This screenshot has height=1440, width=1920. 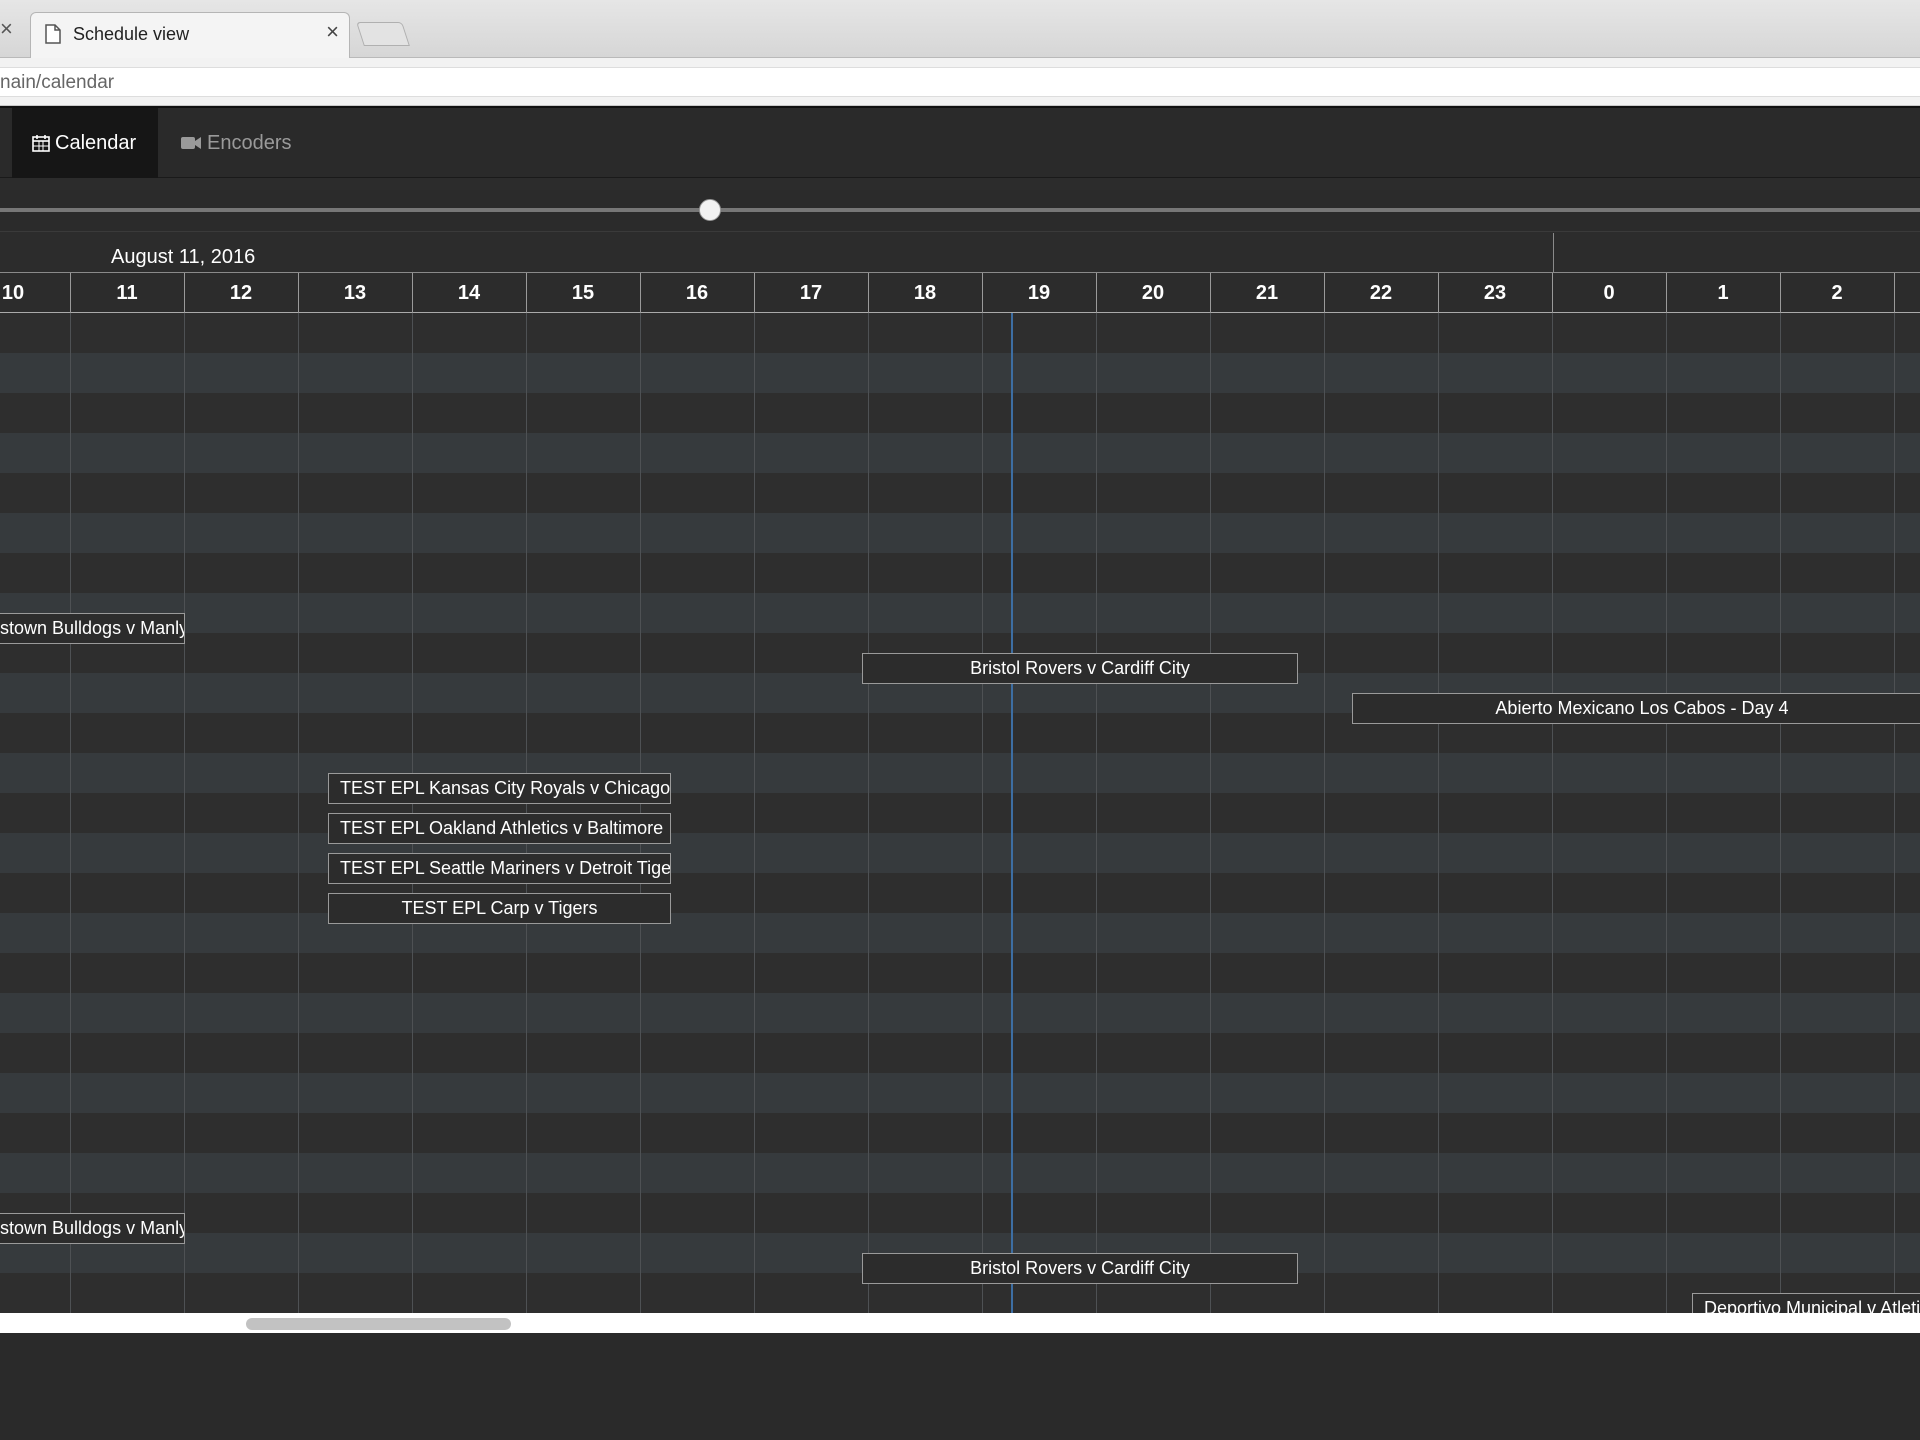 I want to click on hour-label: 21, so click(x=1267, y=293).